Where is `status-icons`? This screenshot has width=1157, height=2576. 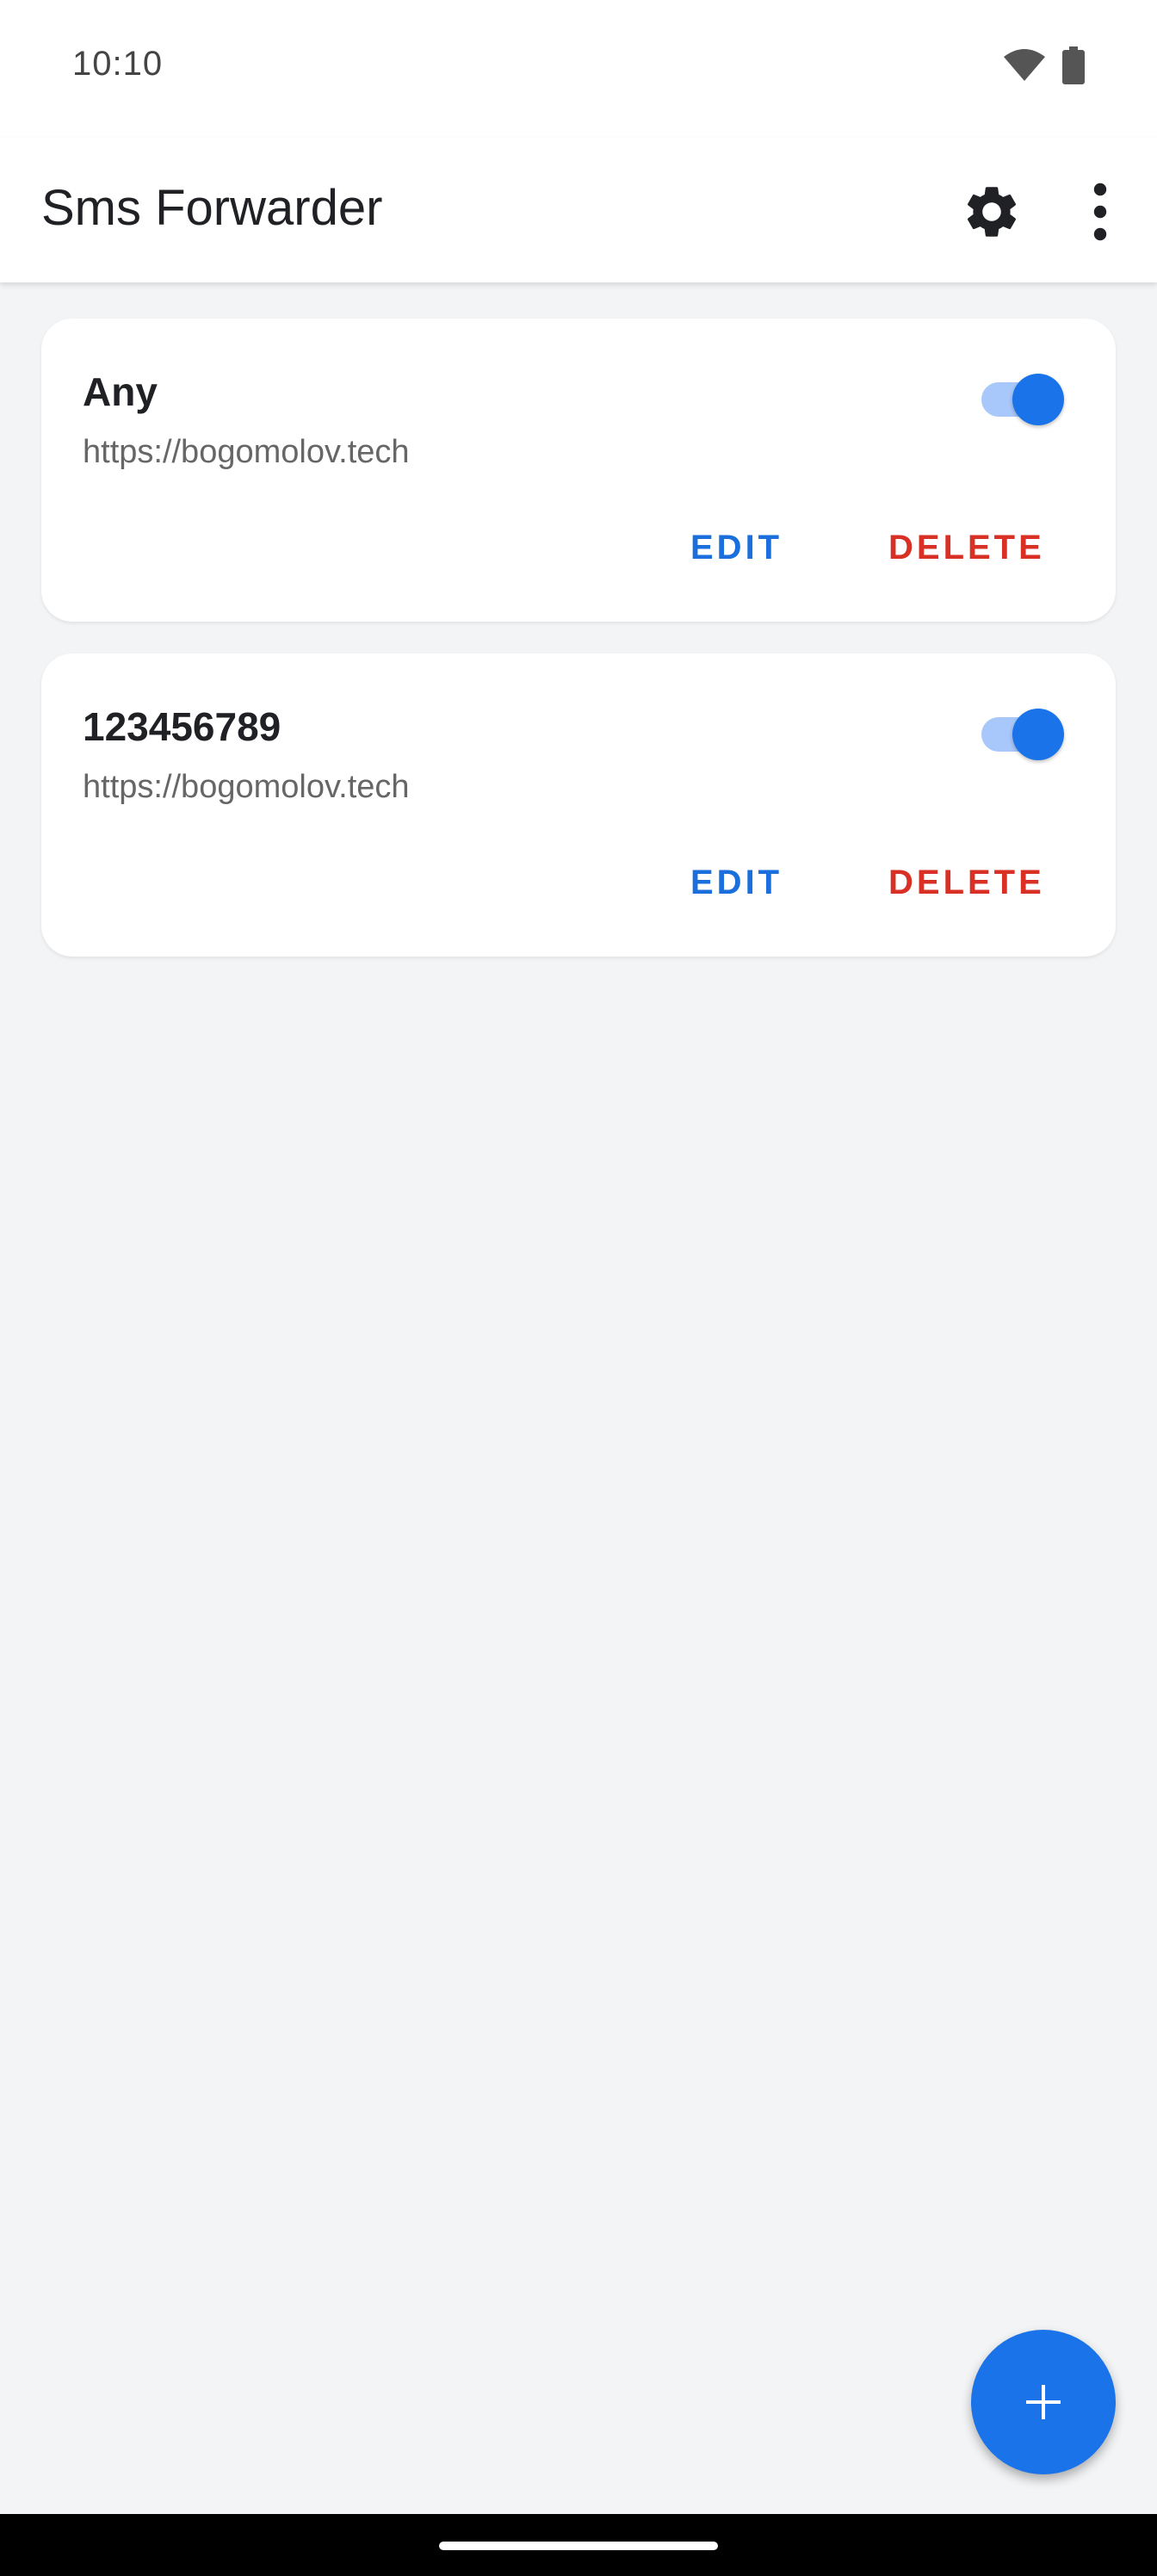 status-icons is located at coordinates (1045, 65).